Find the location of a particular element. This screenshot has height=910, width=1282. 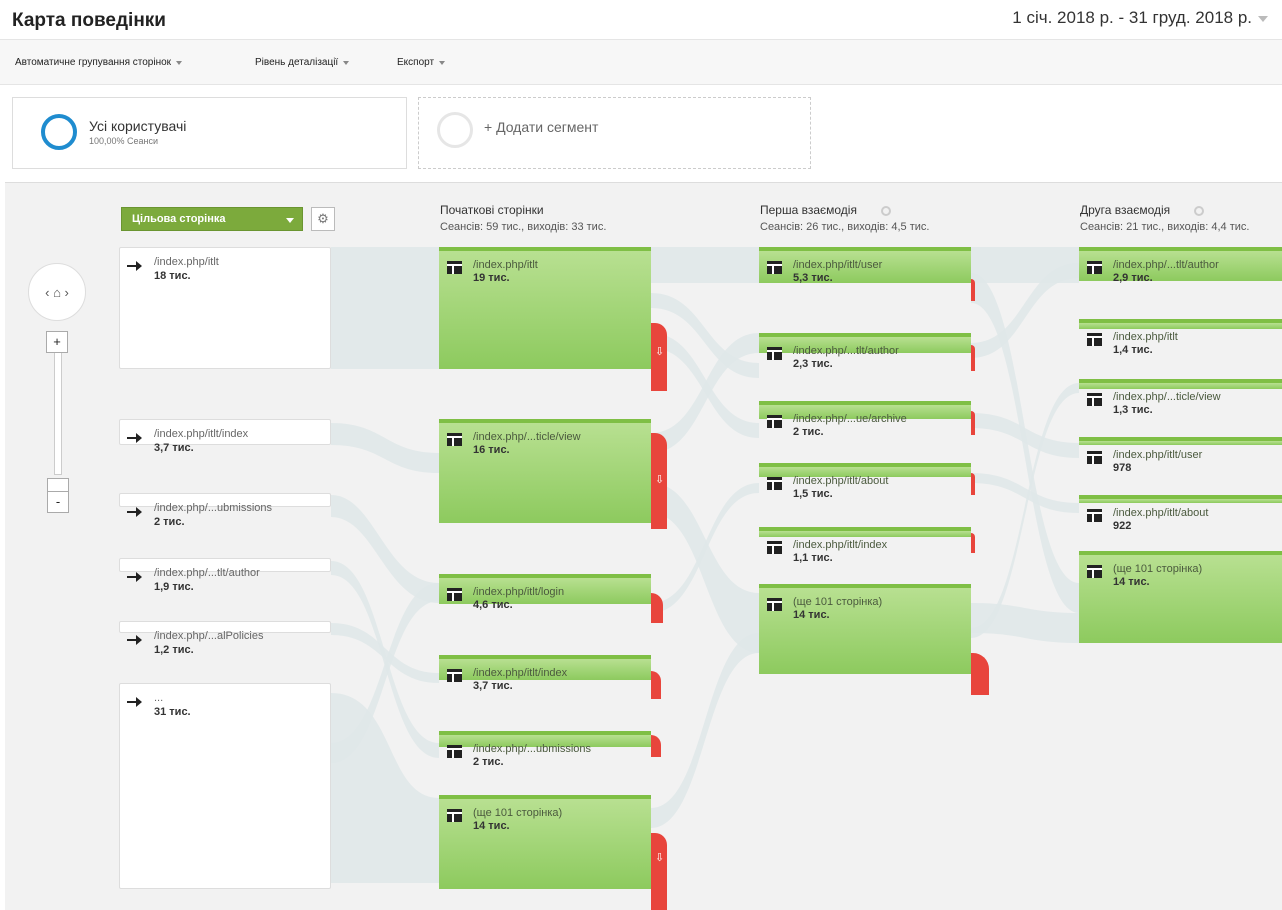

landing-node: /index.php/itlt/index 3,7 тис. is located at coordinates (225, 436).